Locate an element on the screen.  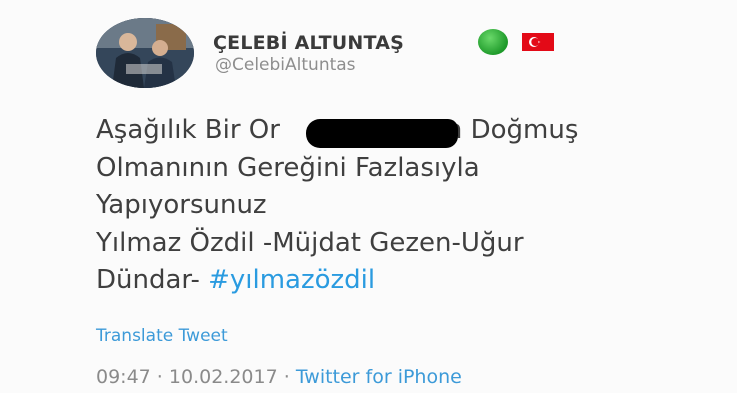
tweet-line: Yapıyorsunuz is located at coordinates (181, 205).